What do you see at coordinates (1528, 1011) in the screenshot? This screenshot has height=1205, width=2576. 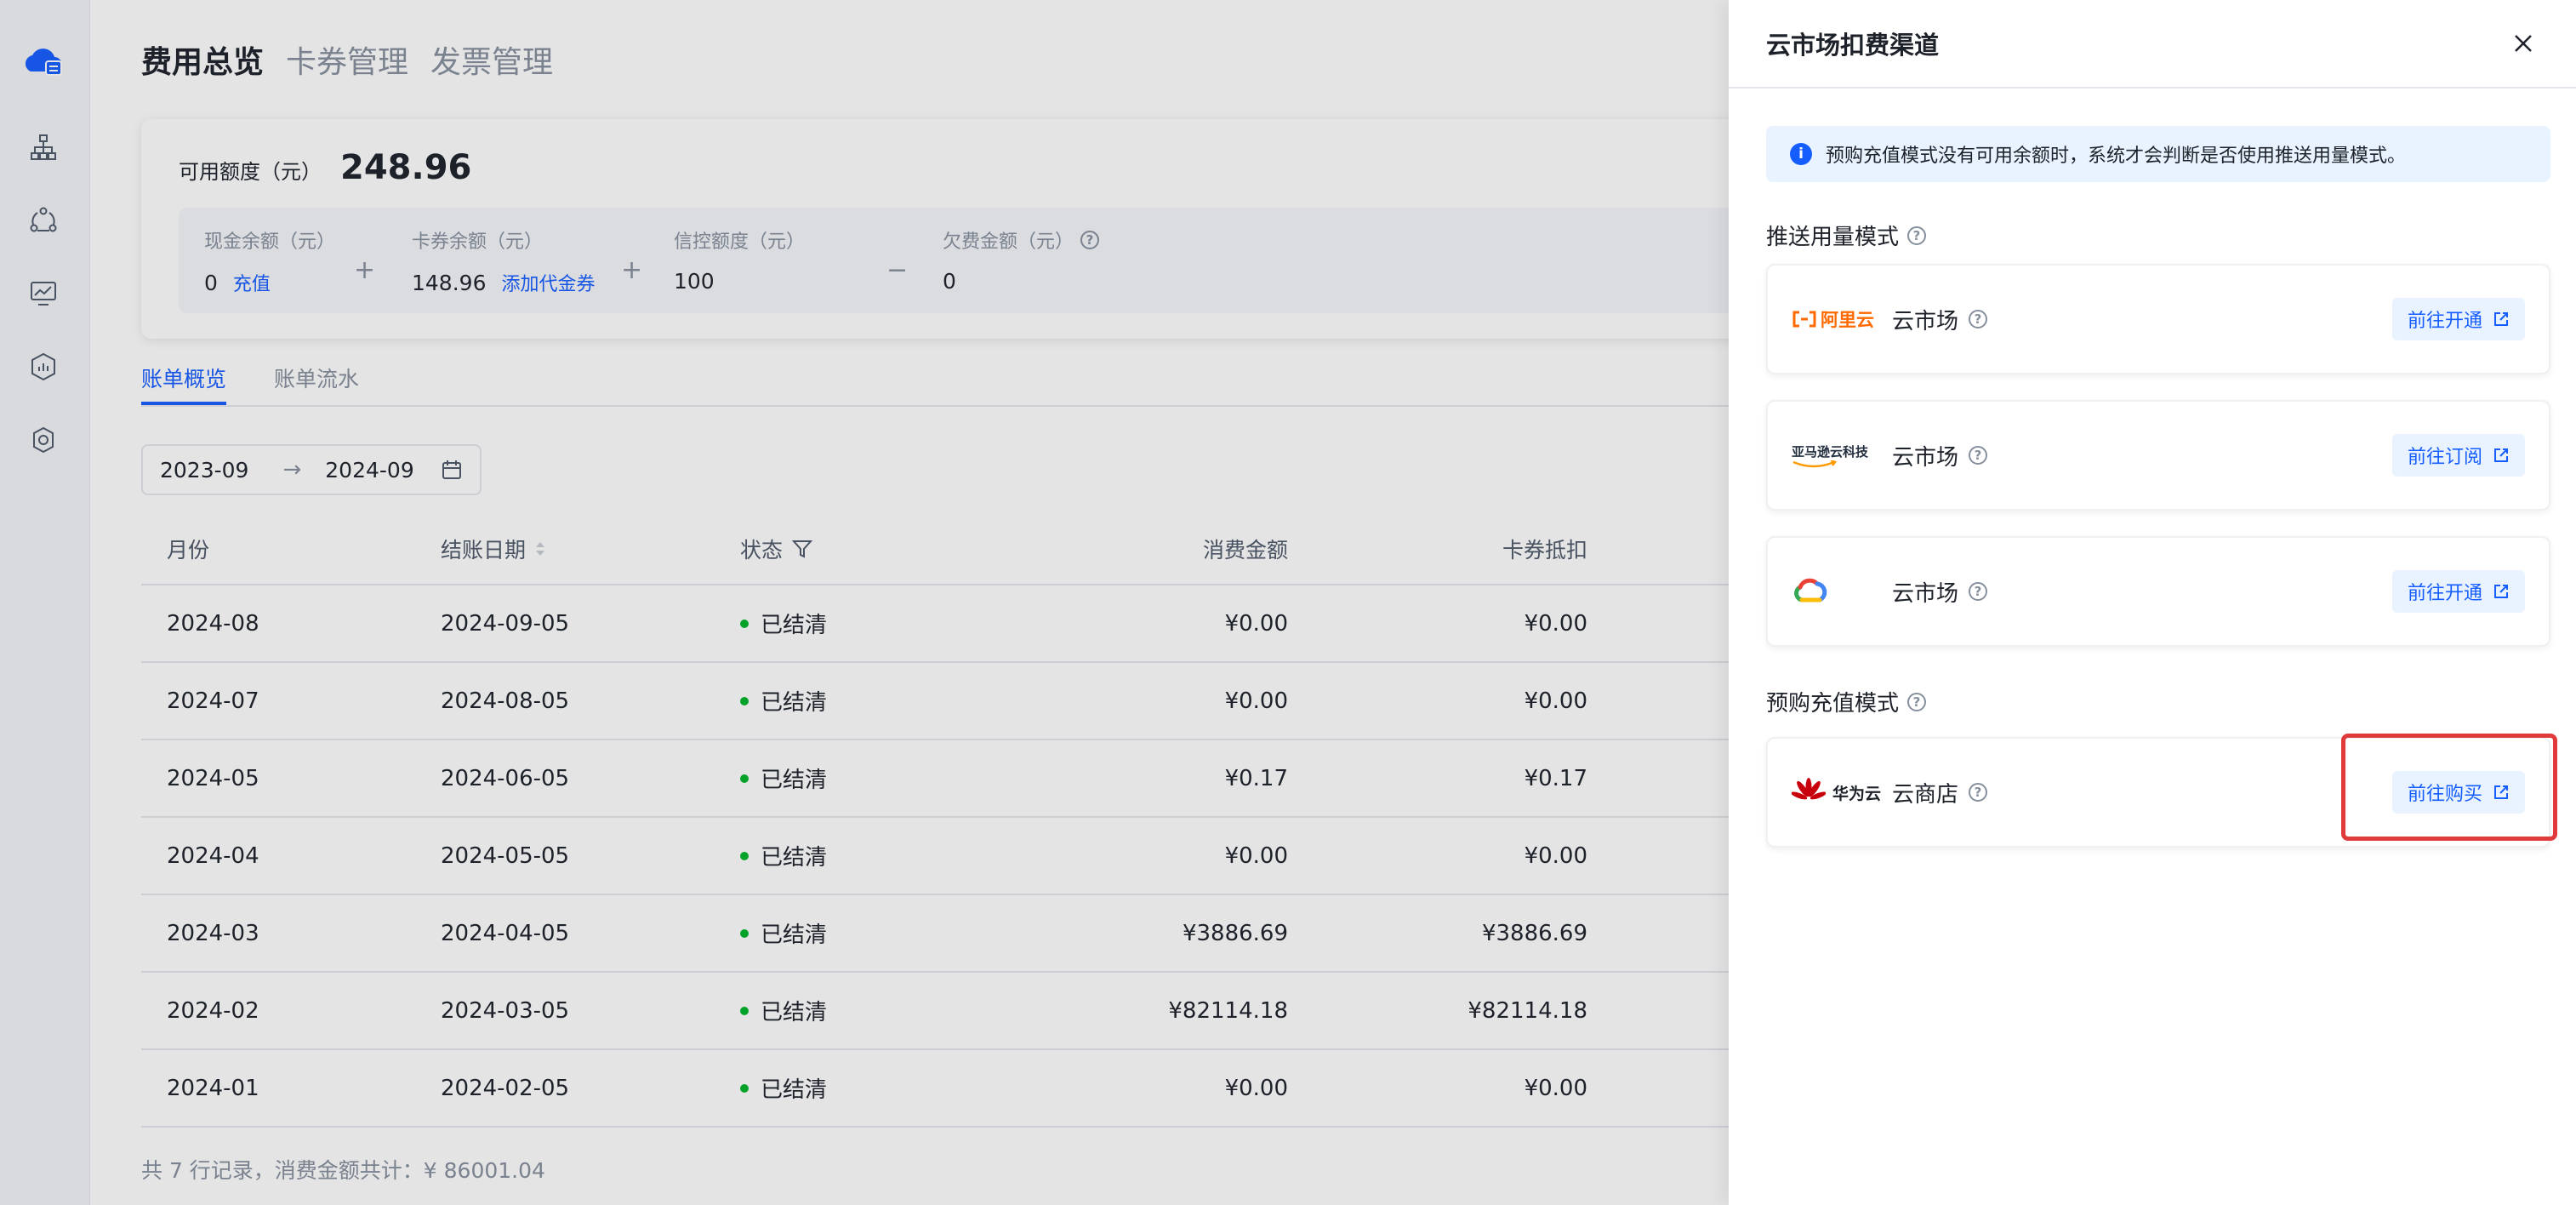 I see `cell-coupon-deduction-text: ¥82114.18` at bounding box center [1528, 1011].